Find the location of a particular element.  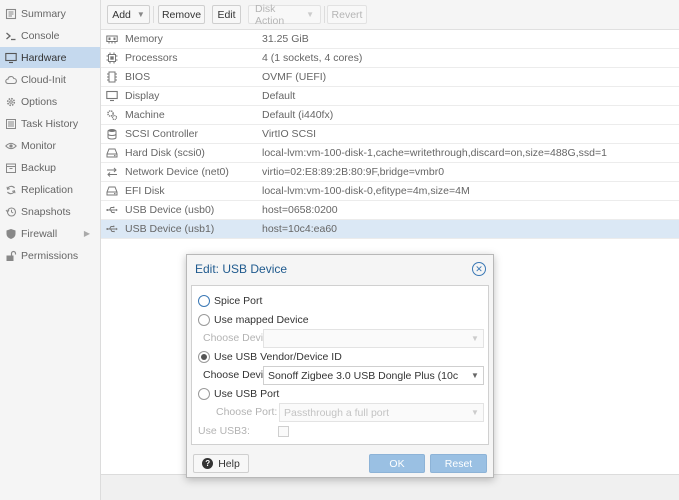

reset-button: Reset is located at coordinates (458, 463).